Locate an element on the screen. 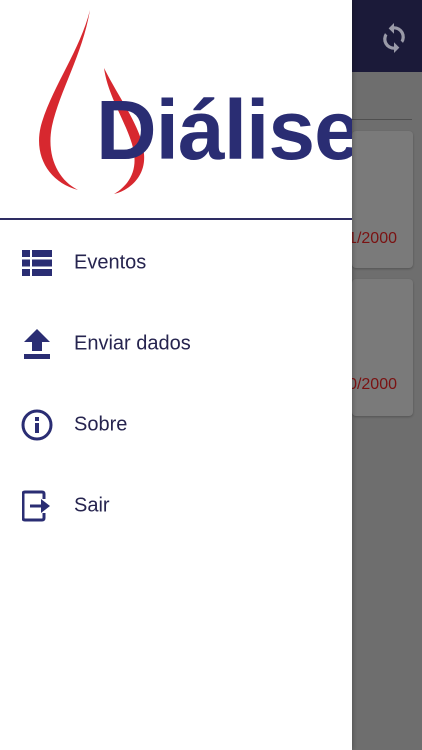 Image resolution: width=422 pixels, height=750 pixels. list-divider is located at coordinates (382, 119).